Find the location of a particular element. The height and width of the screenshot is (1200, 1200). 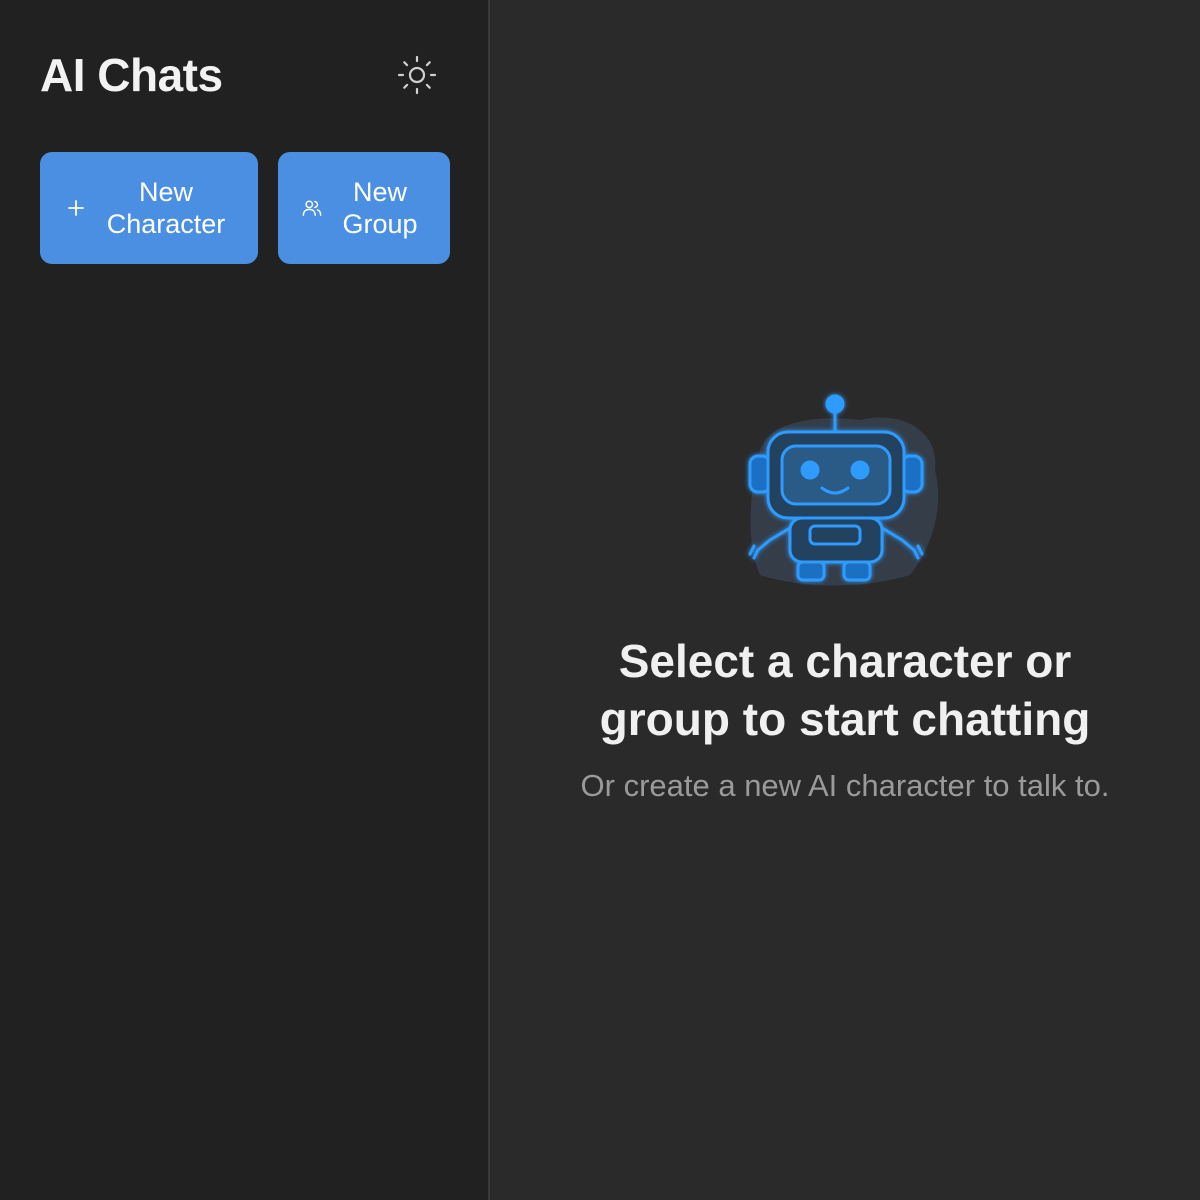

plus-icon is located at coordinates (76, 208).